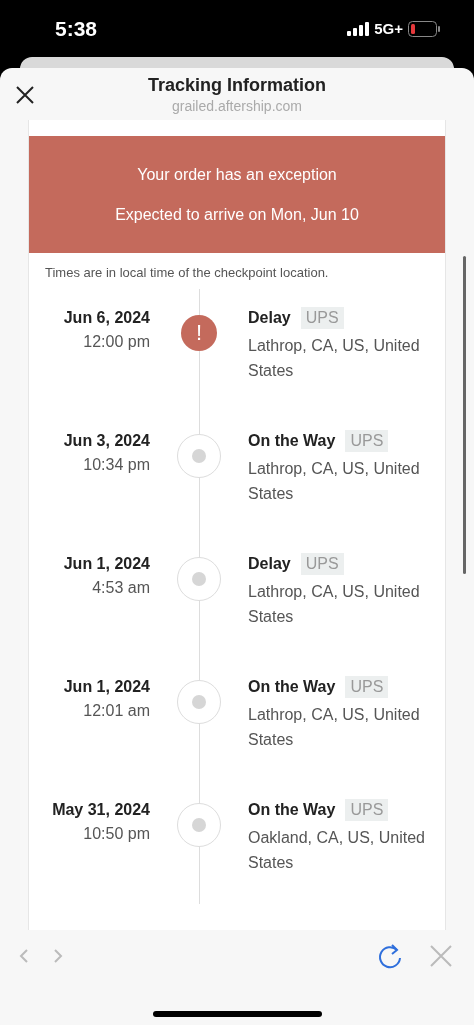 This screenshot has height=1025, width=474. Describe the element at coordinates (106, 318) in the screenshot. I see `event-date: Jun 6, 2024` at that location.